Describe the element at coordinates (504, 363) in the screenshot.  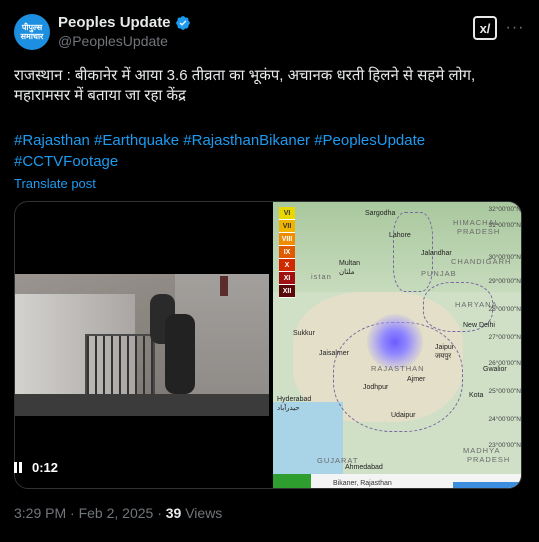
I see `coord-label: 26°00'00"N` at that location.